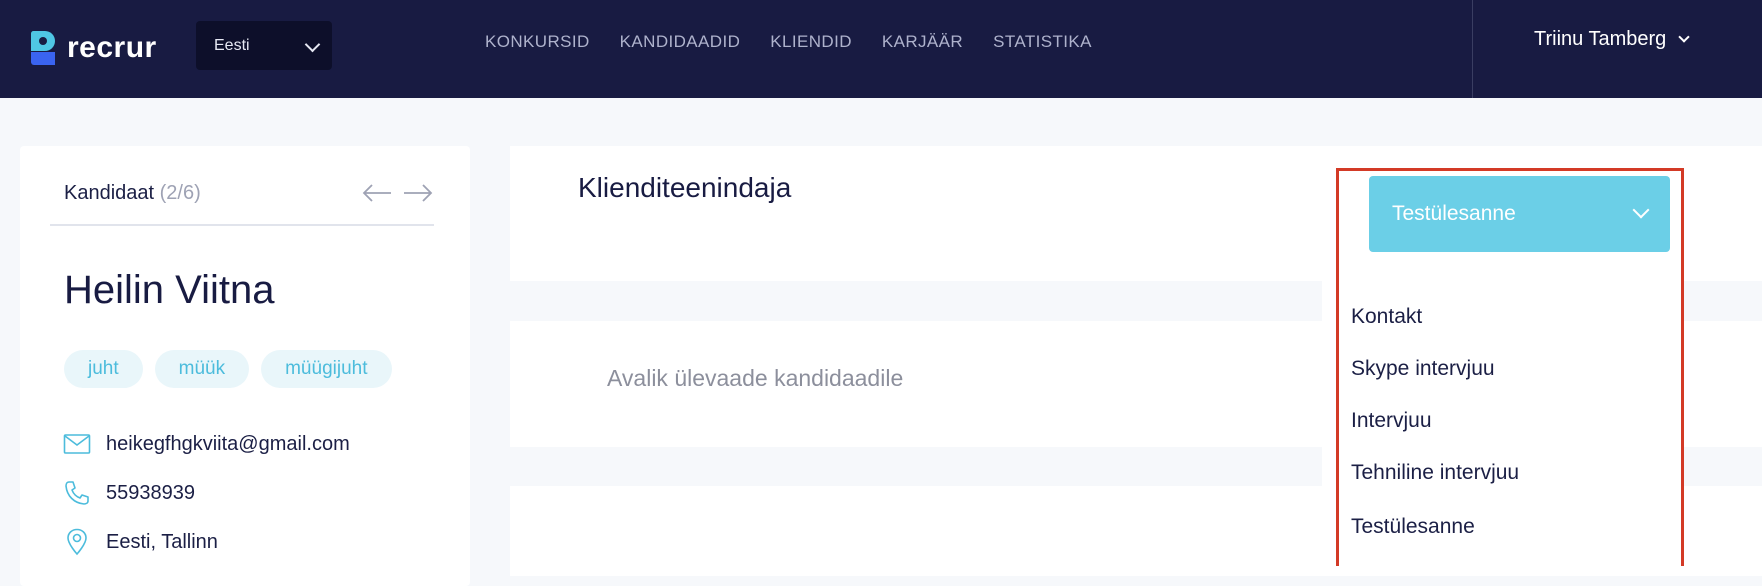  I want to click on arrow-left-icon, so click(376, 193).